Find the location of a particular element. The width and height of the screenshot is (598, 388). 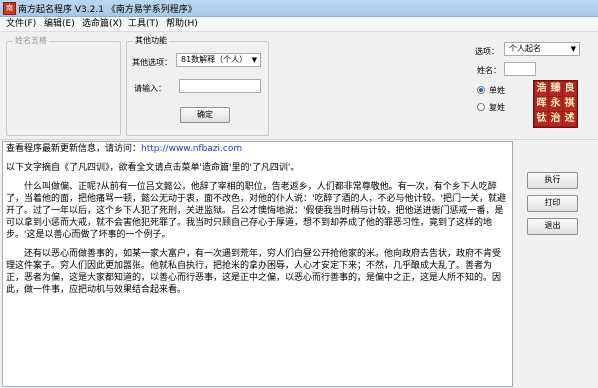

functions-caption: 其他功能 is located at coordinates (151, 40).